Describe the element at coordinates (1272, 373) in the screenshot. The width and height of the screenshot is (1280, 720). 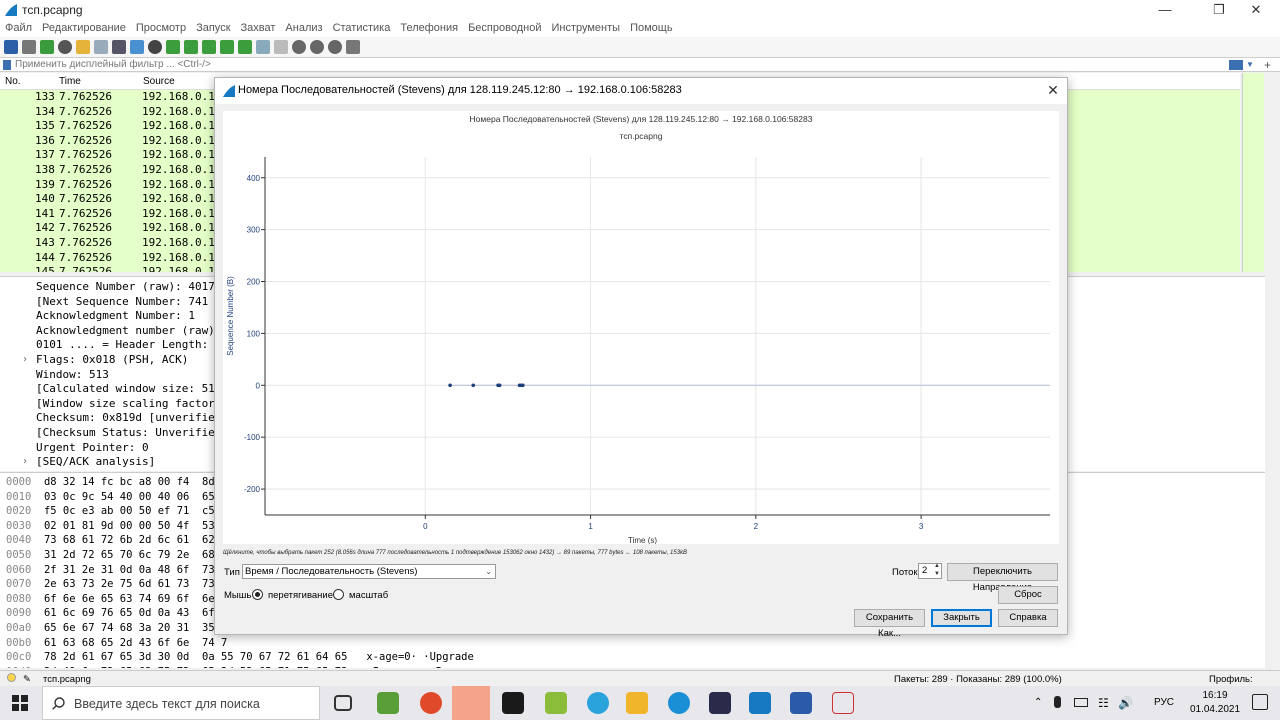
I see `detail-scrollbar` at that location.